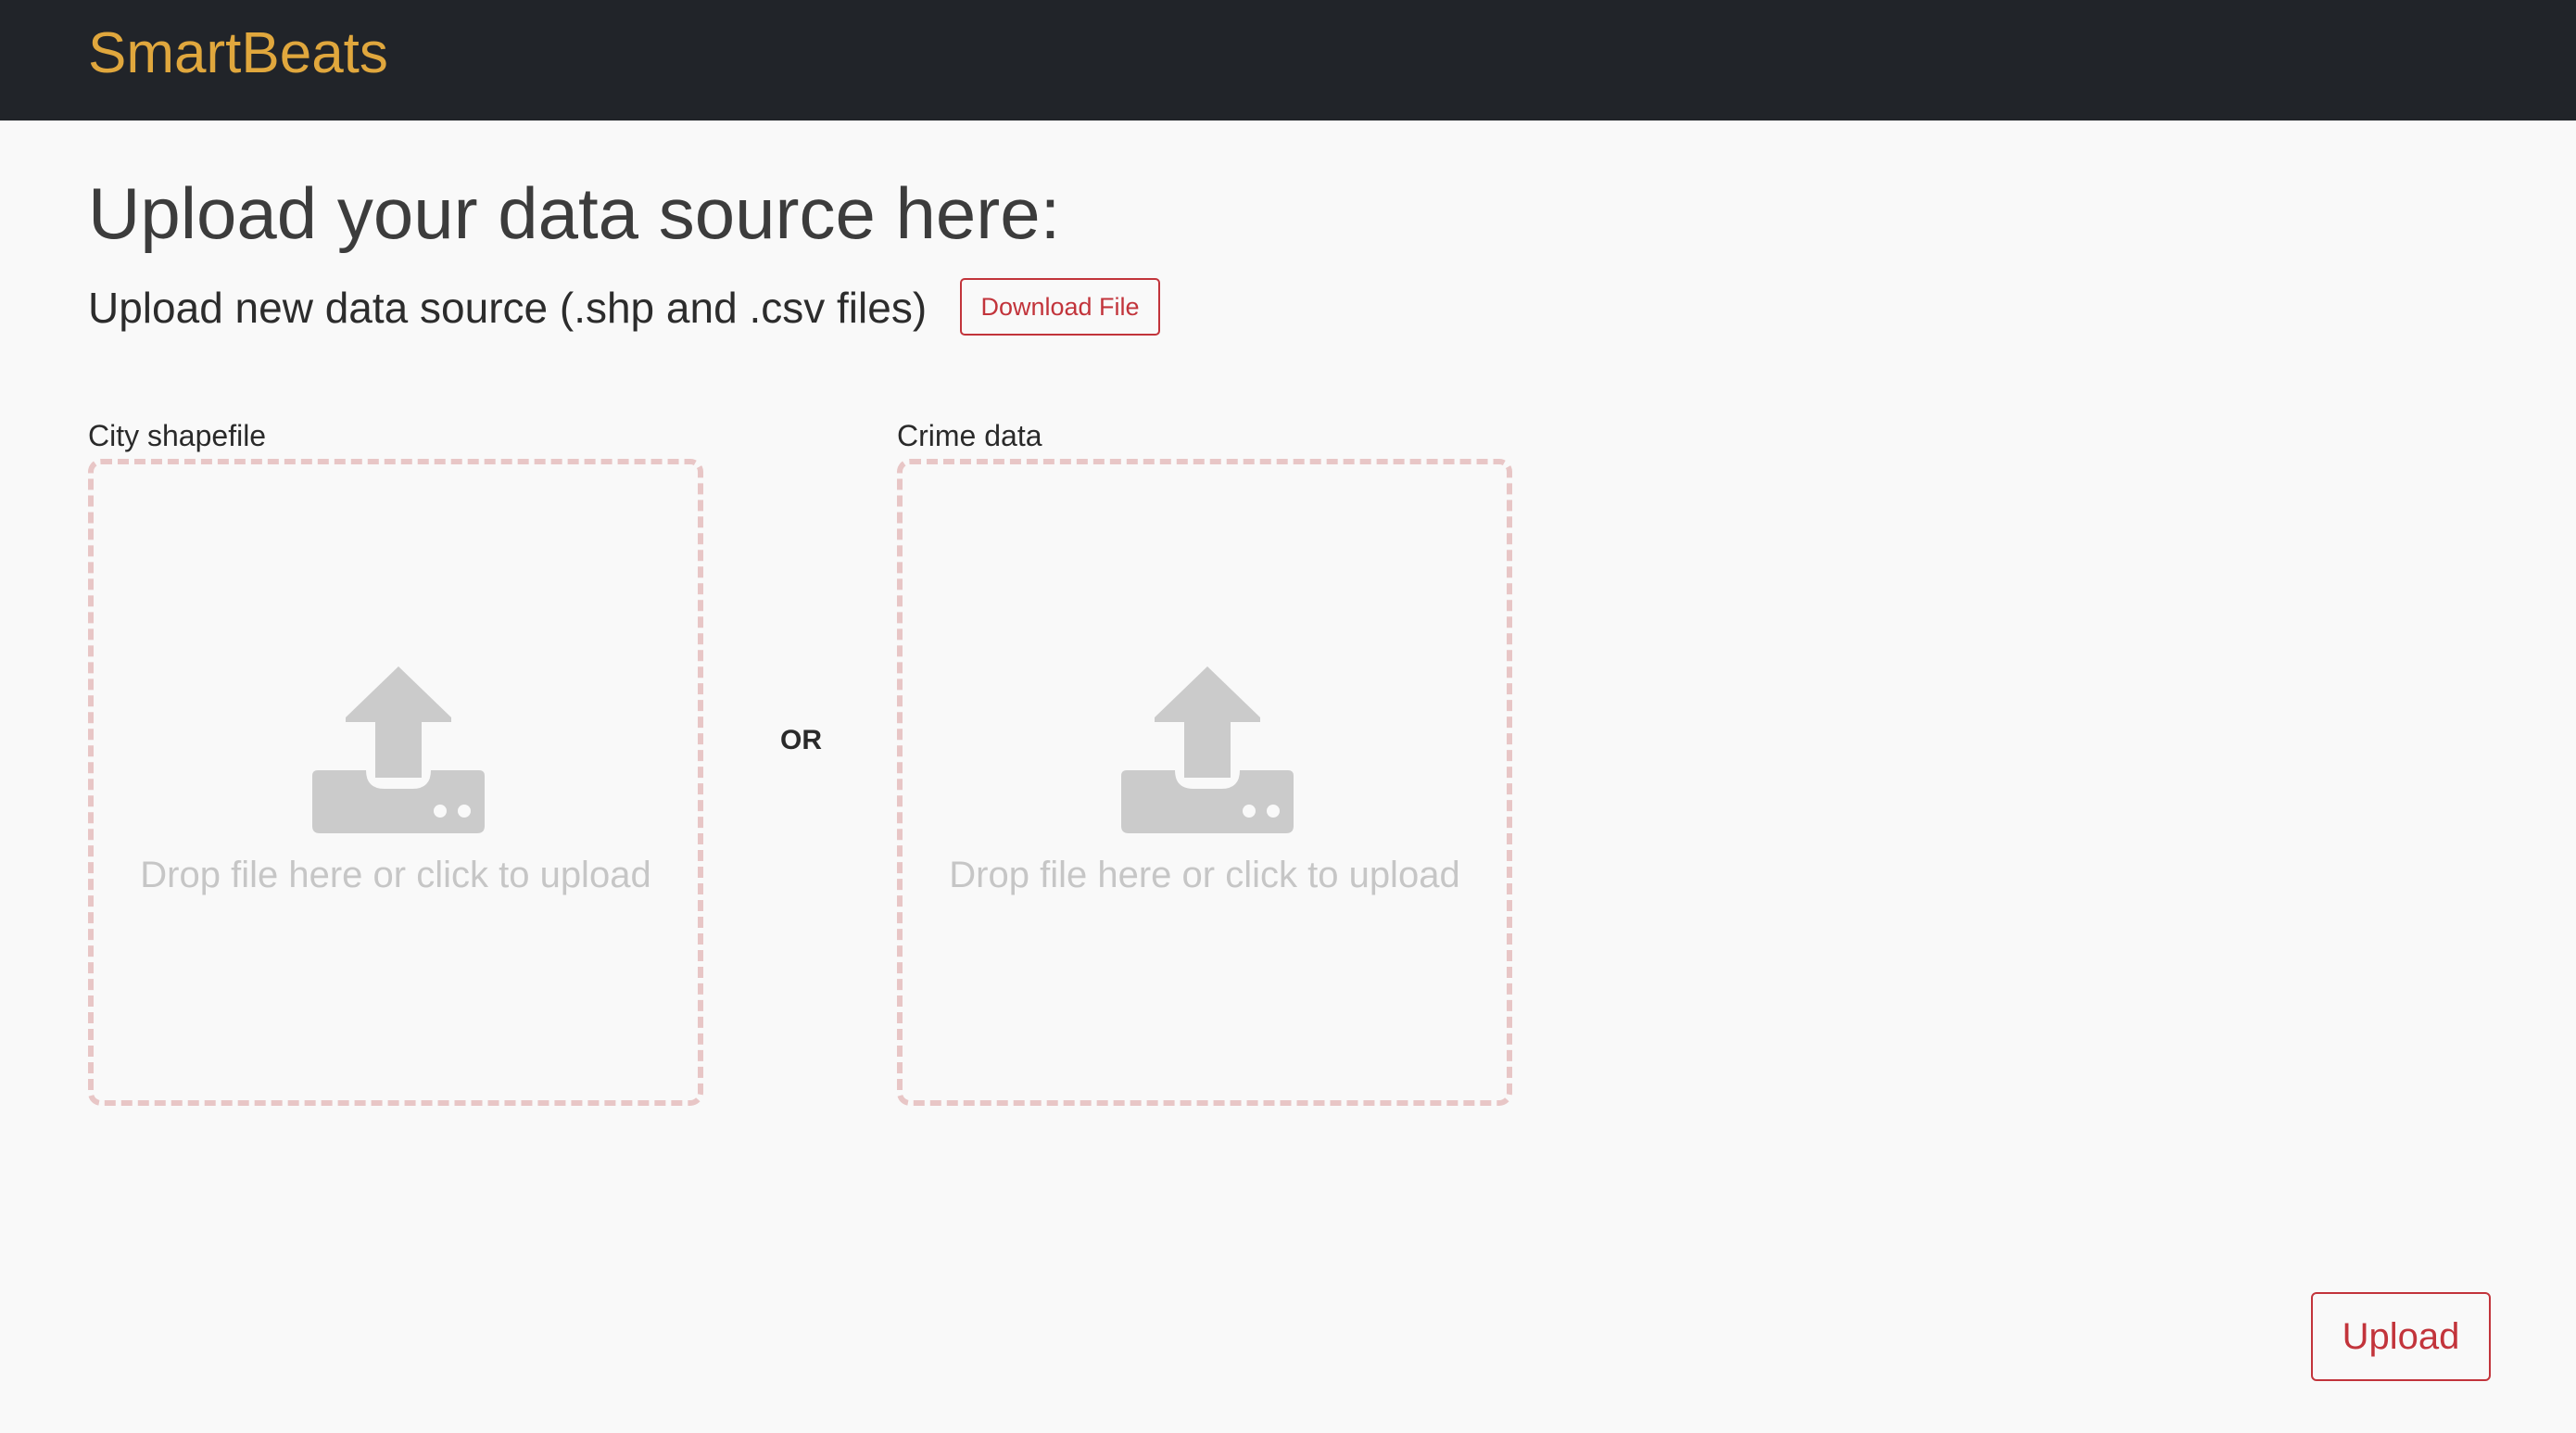  Describe the element at coordinates (395, 875) in the screenshot. I see `city-shapefile-prompt: Drop file here or click to upload` at that location.